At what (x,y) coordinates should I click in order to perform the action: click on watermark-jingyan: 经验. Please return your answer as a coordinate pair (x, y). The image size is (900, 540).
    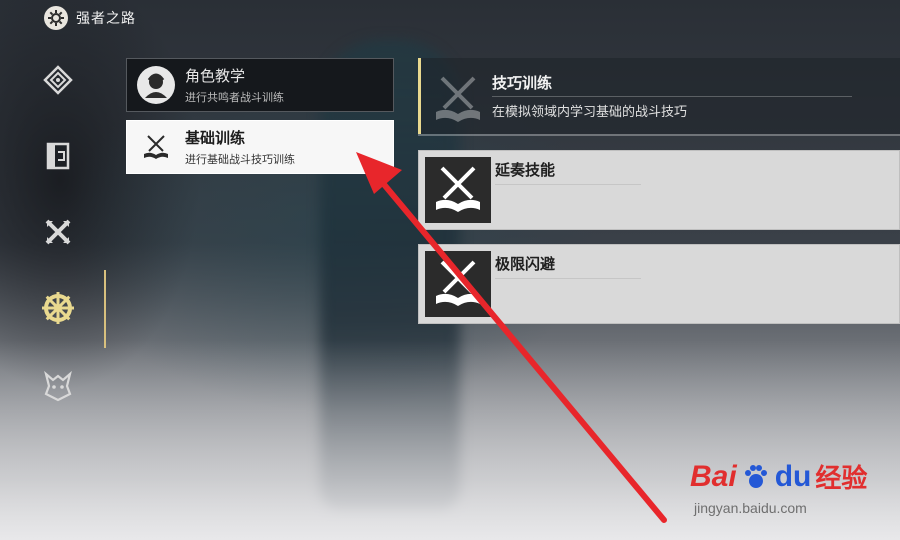
    Looking at the image, I should click on (841, 479).